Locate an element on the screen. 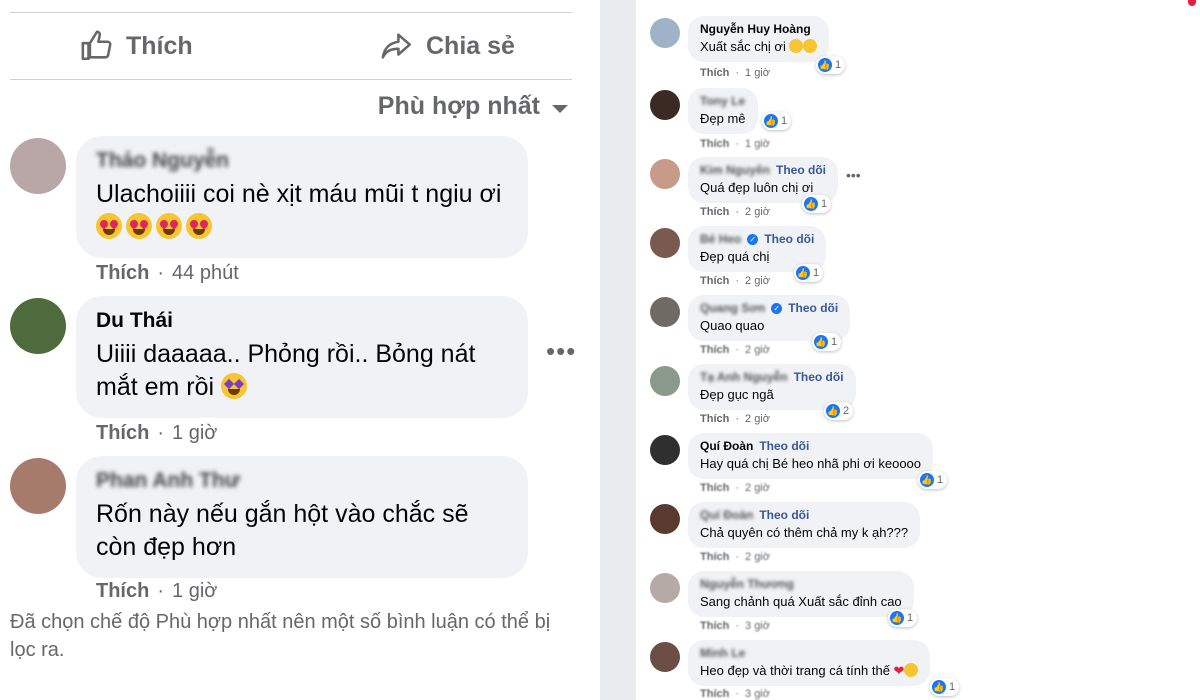 Image resolution: width=1200 pixels, height=700 pixels. comment-meta: Thích · 1 giờ is located at coordinates (157, 433).